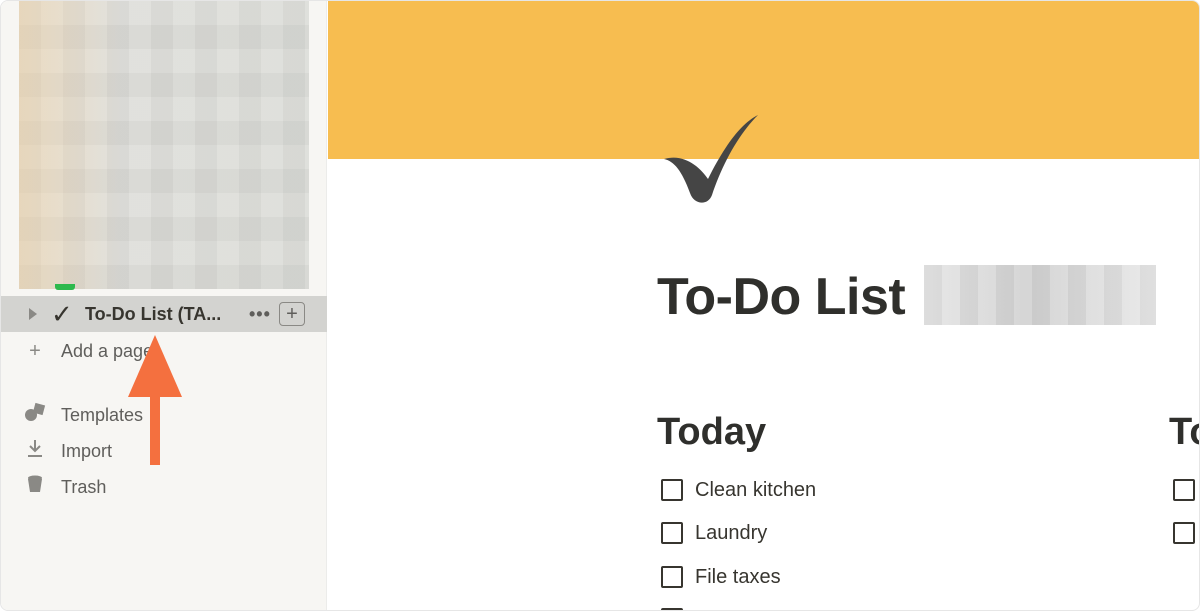  I want to click on redacted-sidebar-content, so click(164, 145).